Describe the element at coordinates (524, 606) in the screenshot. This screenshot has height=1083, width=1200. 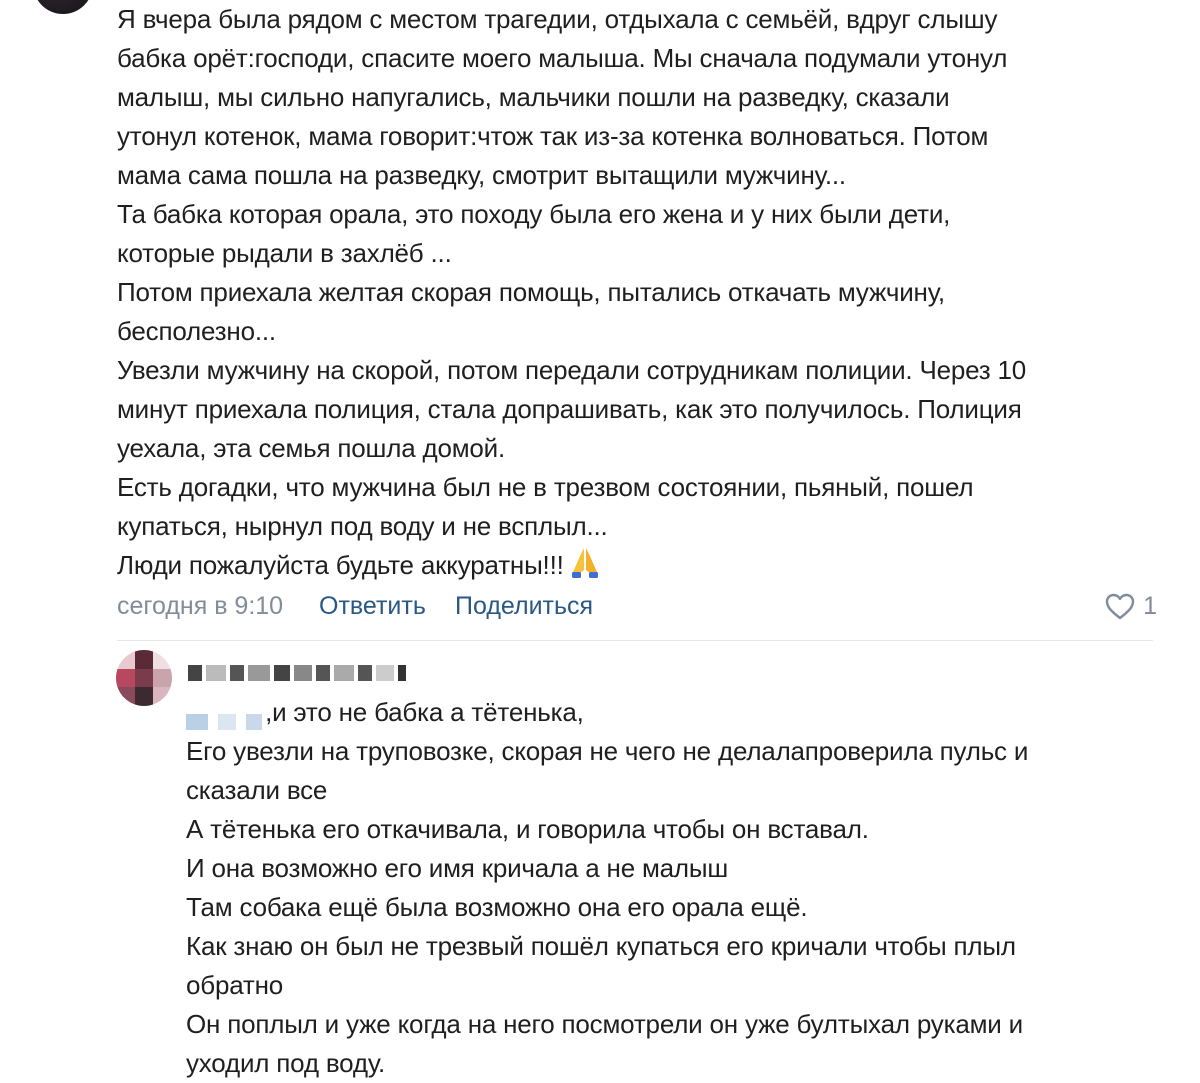
I see `share-link: Поделиться` at that location.